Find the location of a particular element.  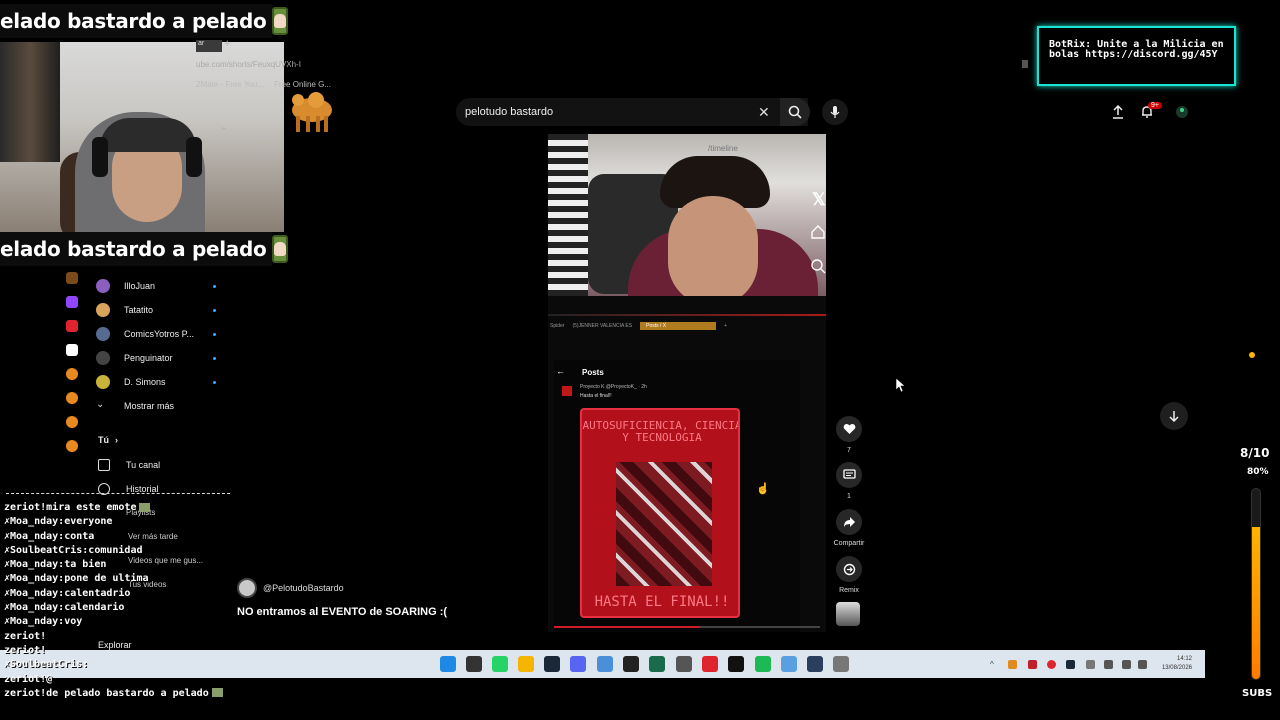

heart-icon is located at coordinates (849, 428).